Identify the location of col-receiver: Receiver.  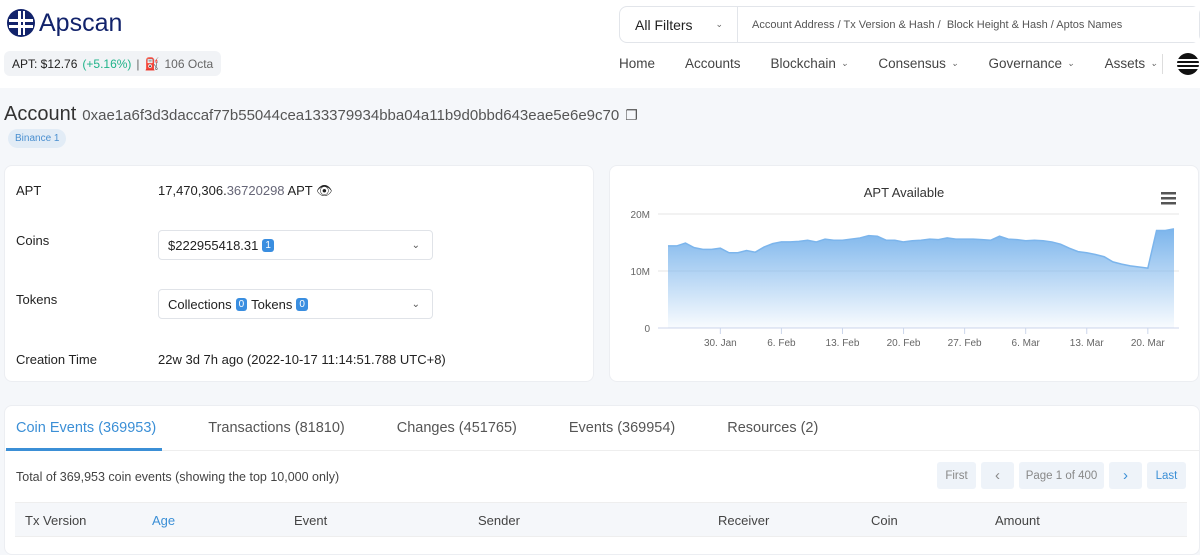
(743, 520).